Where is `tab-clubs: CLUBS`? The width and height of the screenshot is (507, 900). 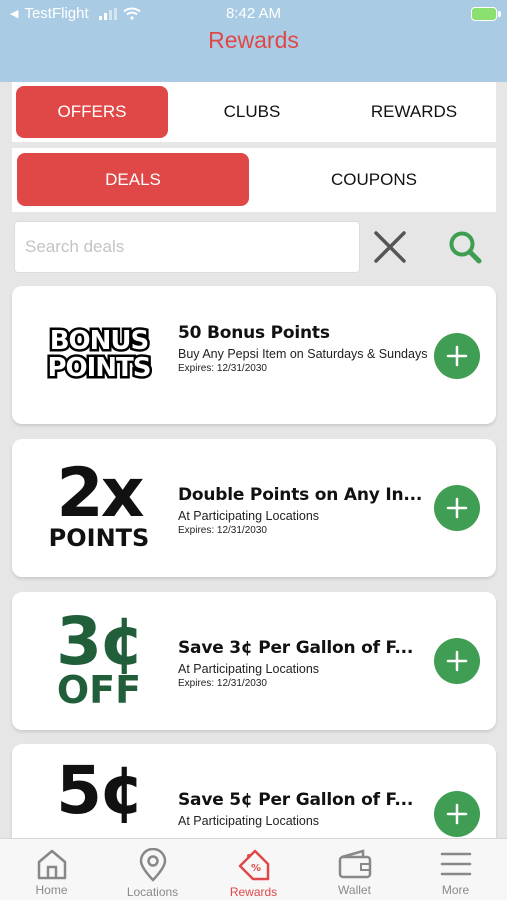
tab-clubs: CLUBS is located at coordinates (252, 112).